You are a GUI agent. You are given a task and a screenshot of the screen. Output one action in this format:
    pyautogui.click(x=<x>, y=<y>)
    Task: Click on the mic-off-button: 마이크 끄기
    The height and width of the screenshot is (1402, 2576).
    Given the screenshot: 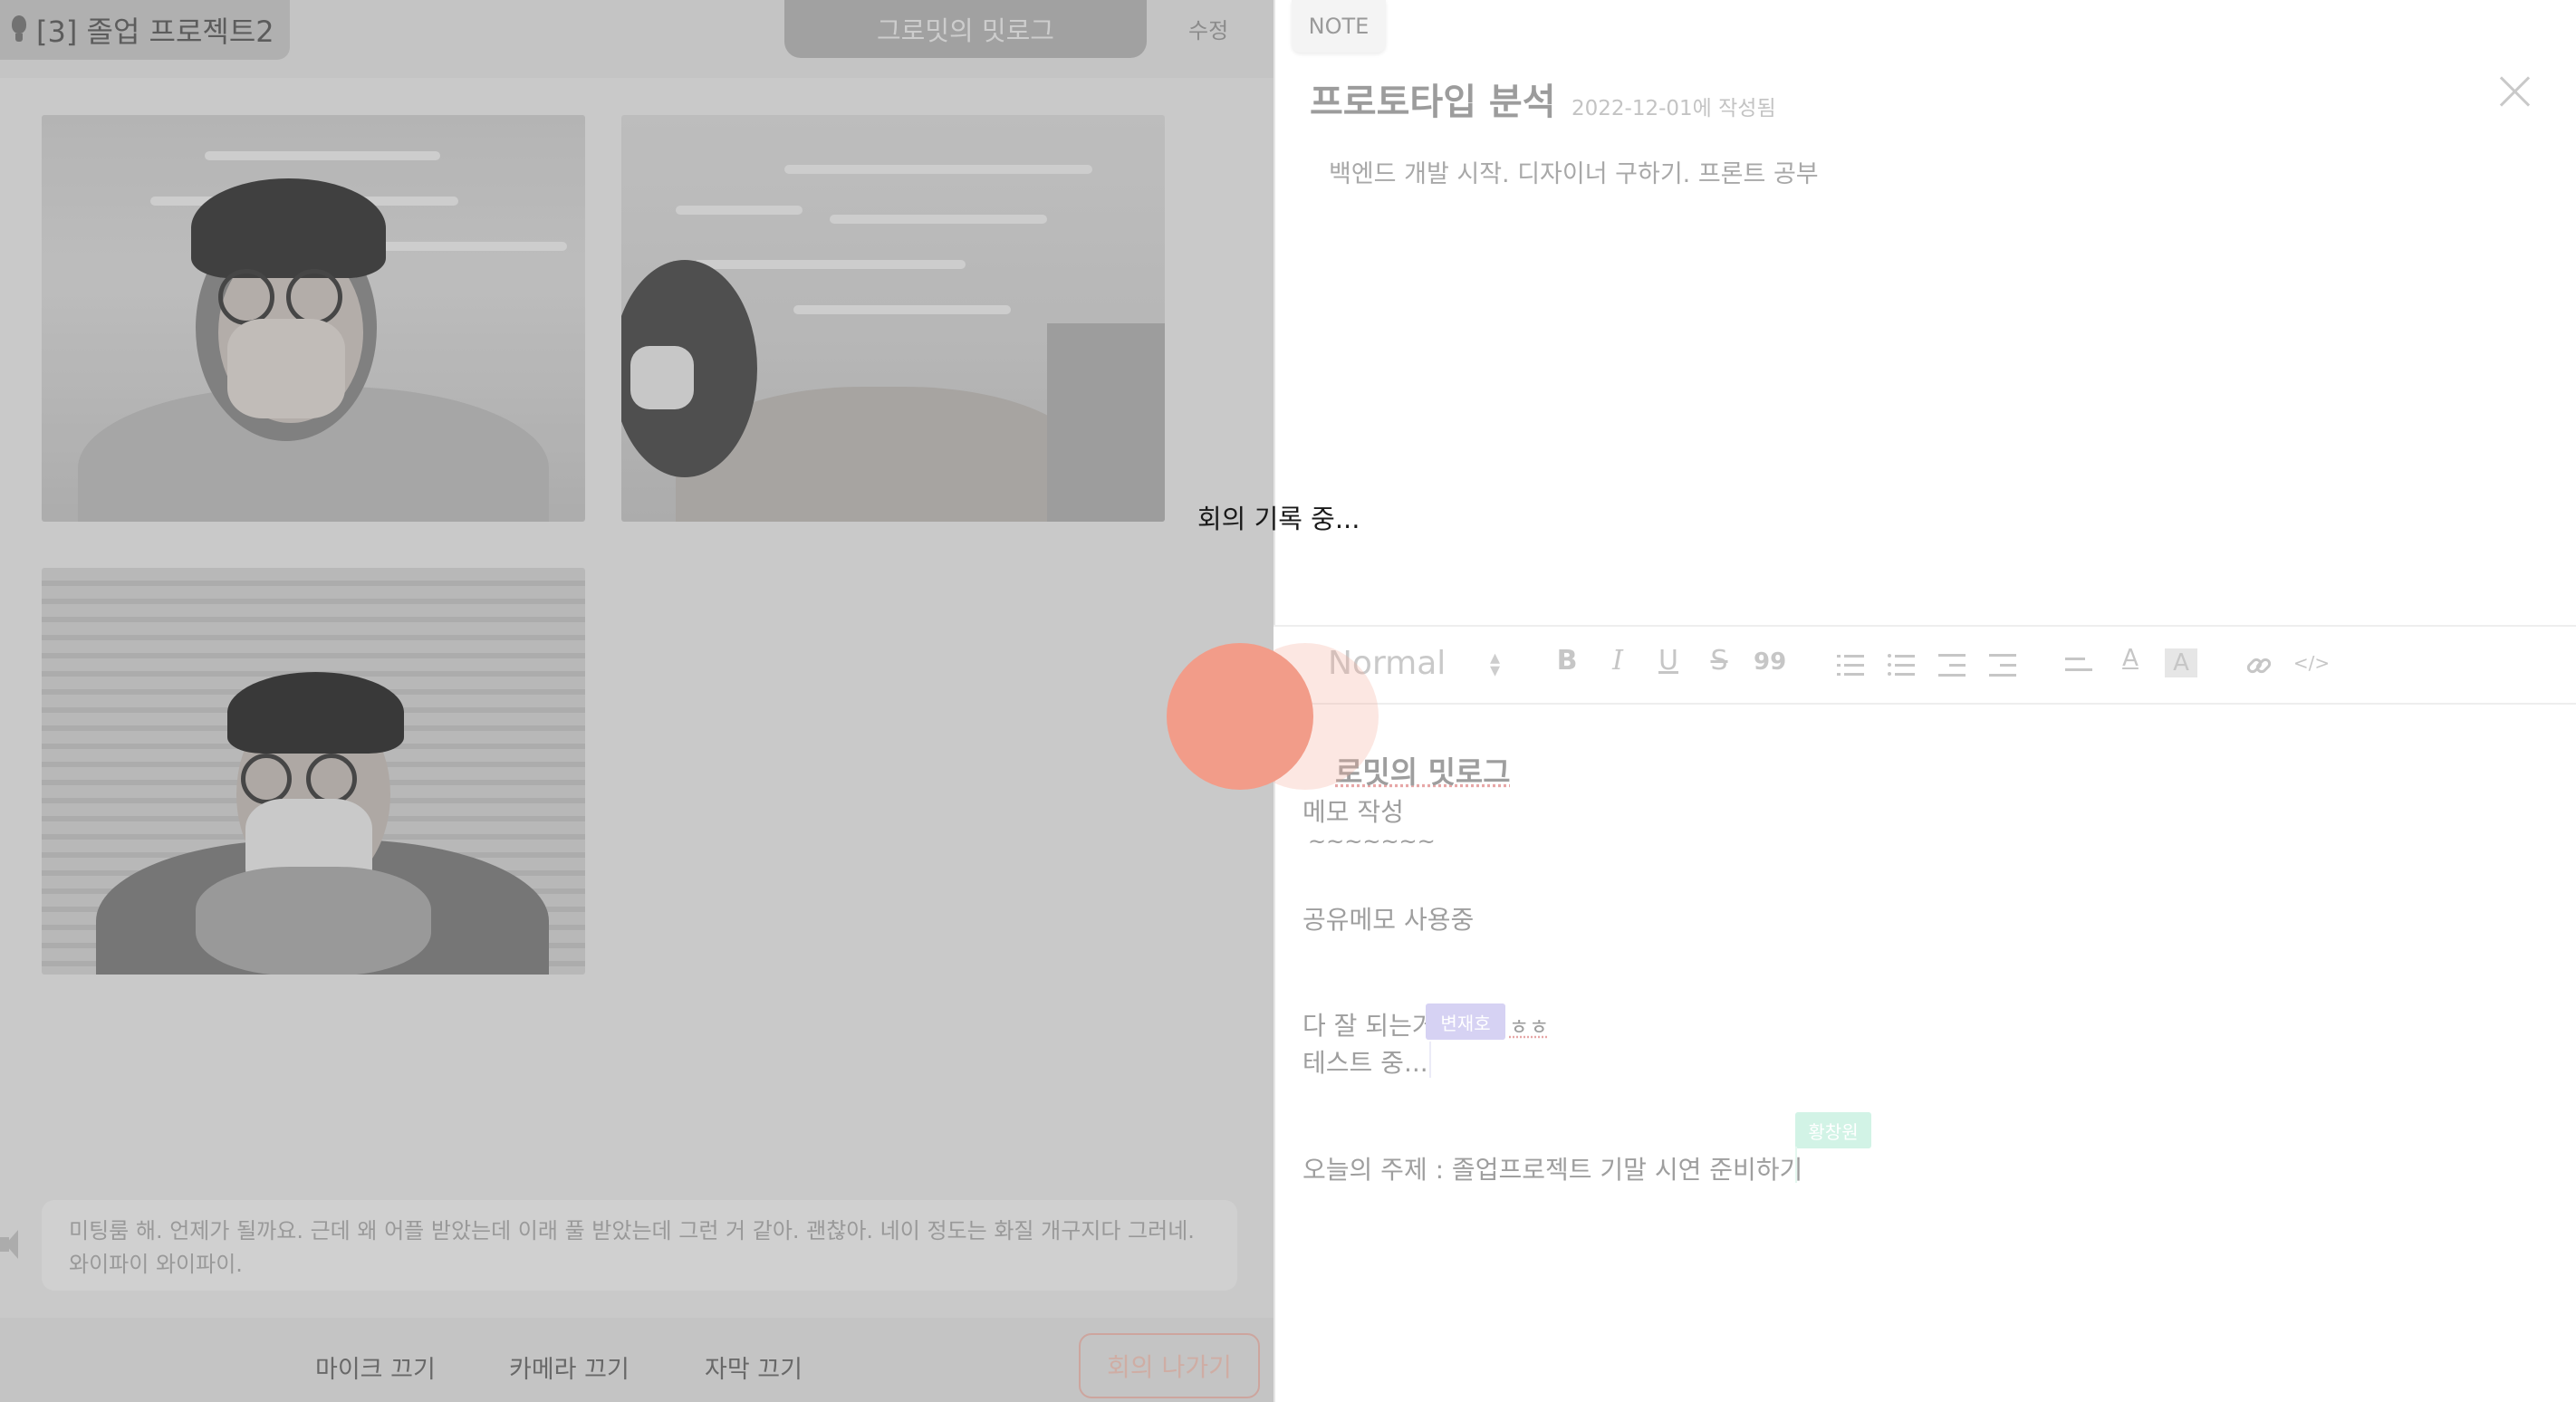 What is the action you would take?
    pyautogui.click(x=375, y=1367)
    